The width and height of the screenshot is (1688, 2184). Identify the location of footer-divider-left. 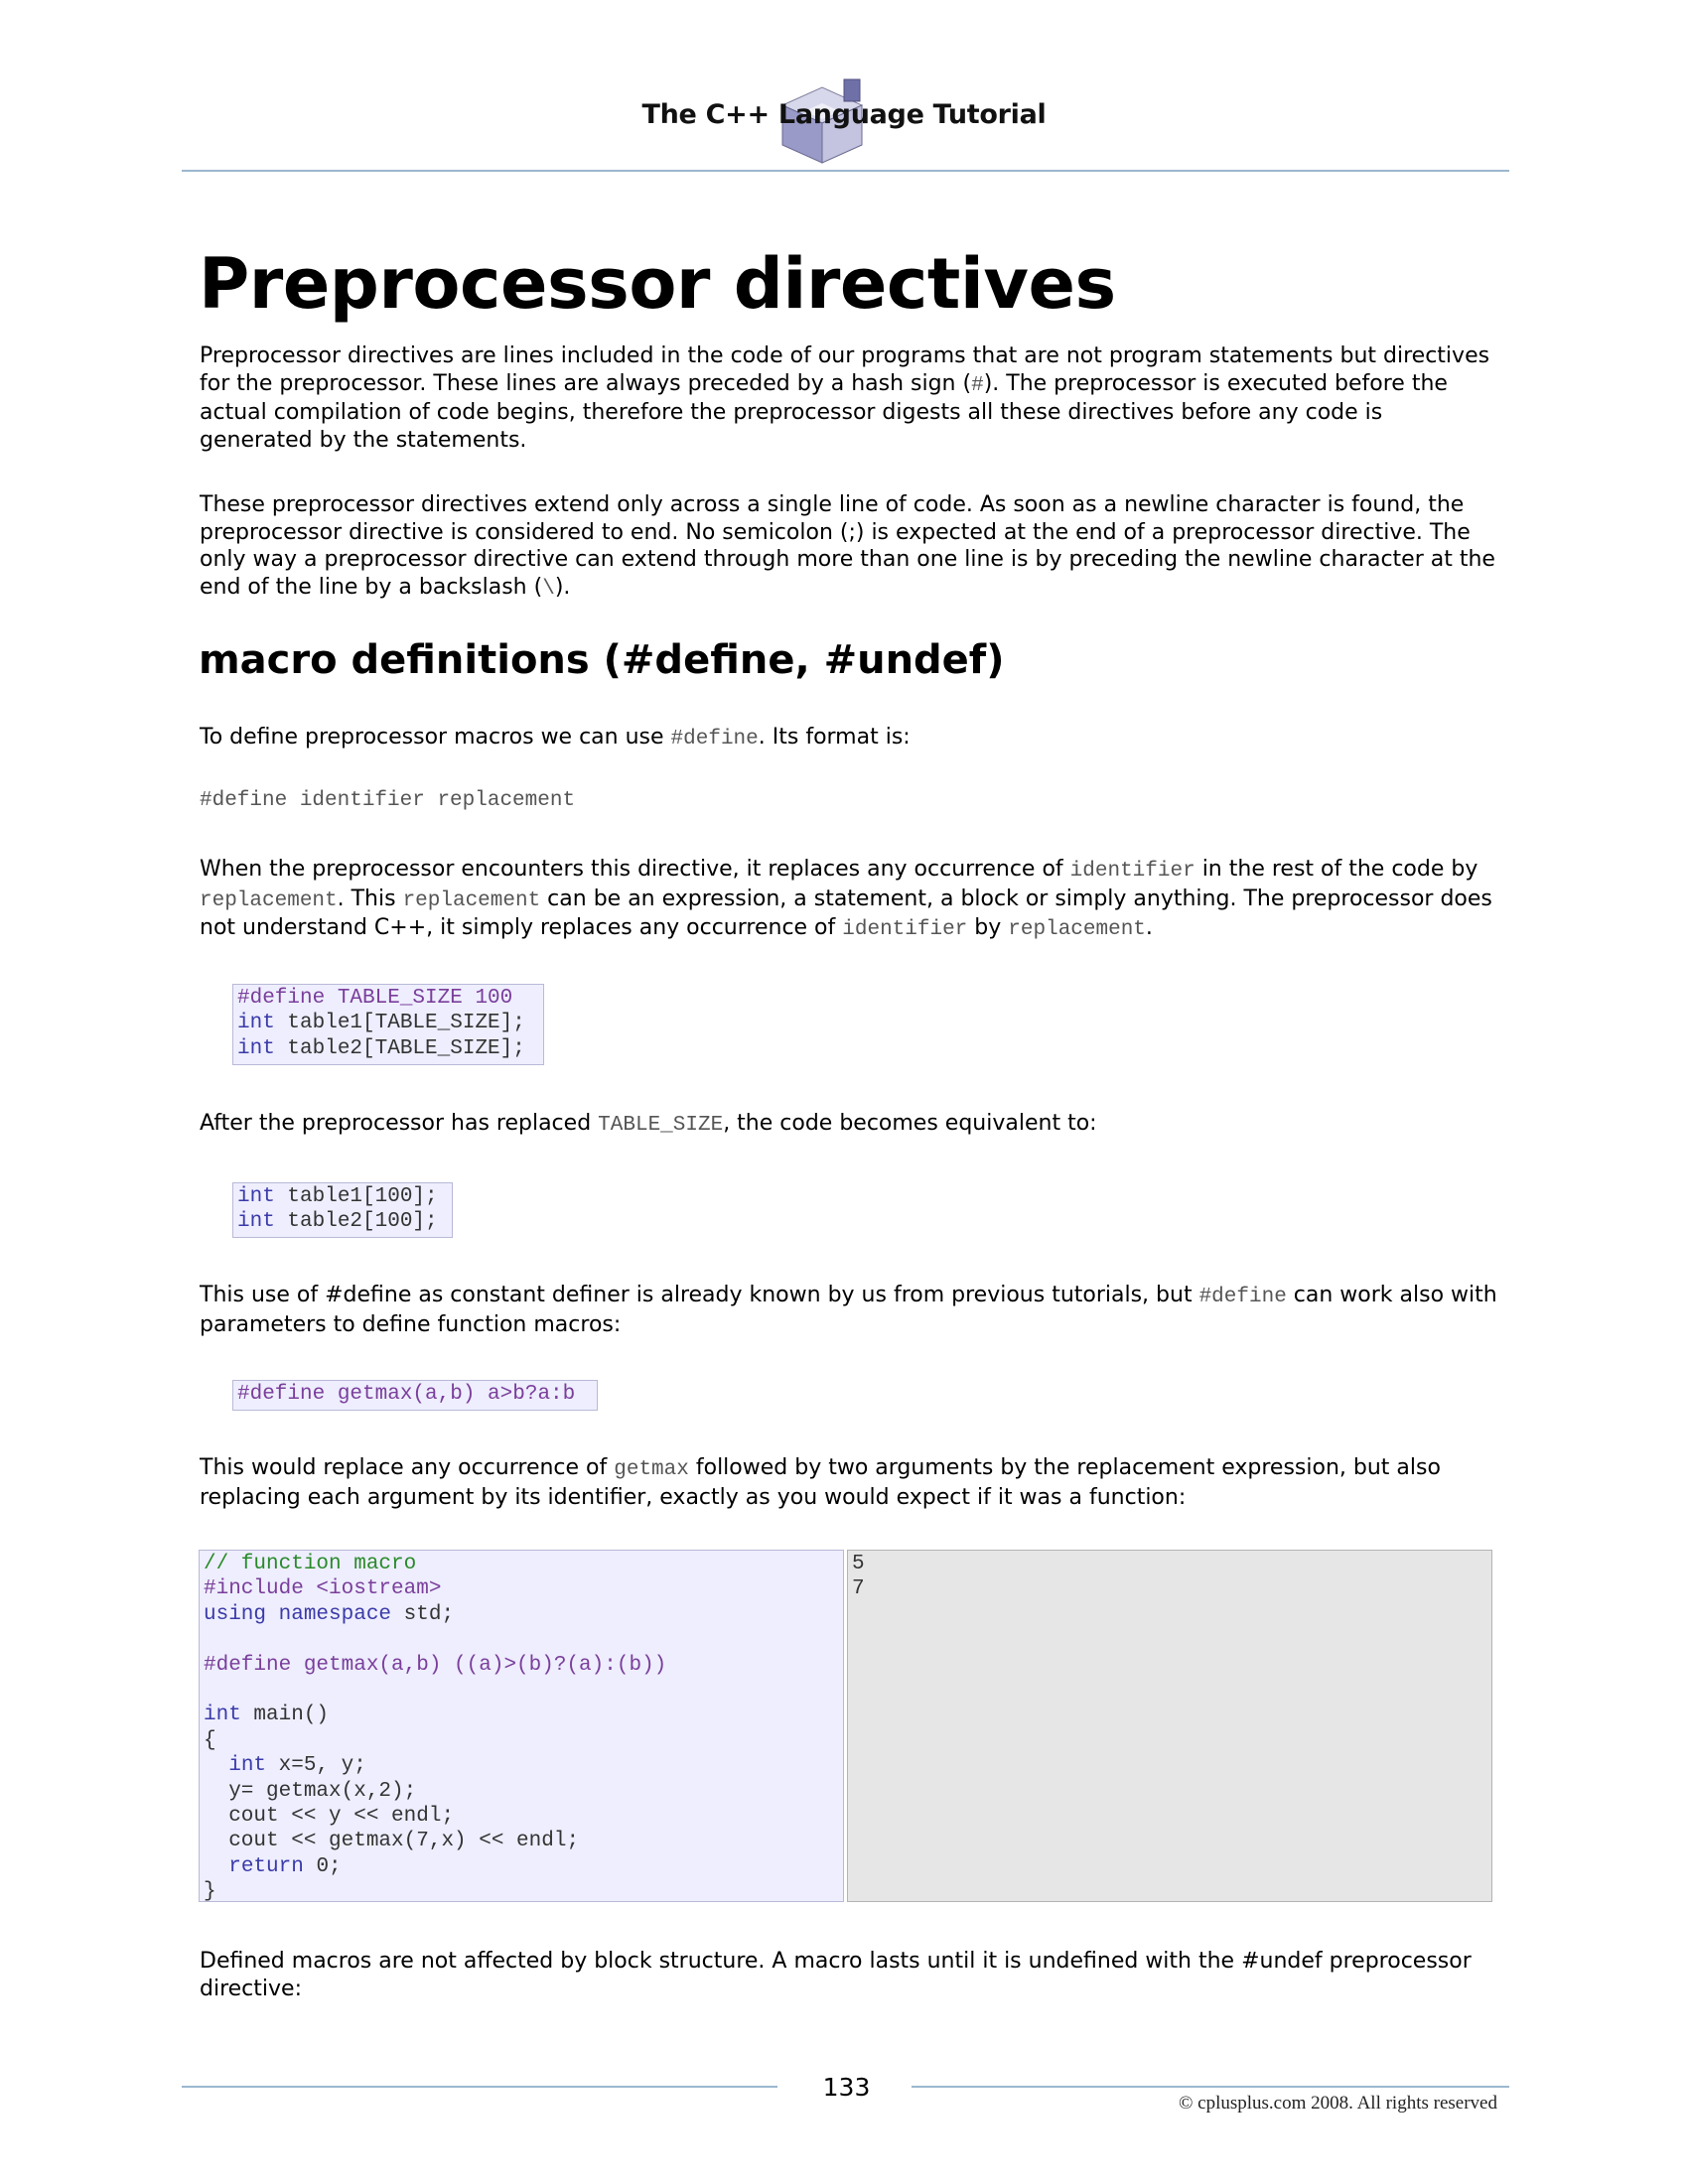
(479, 2087).